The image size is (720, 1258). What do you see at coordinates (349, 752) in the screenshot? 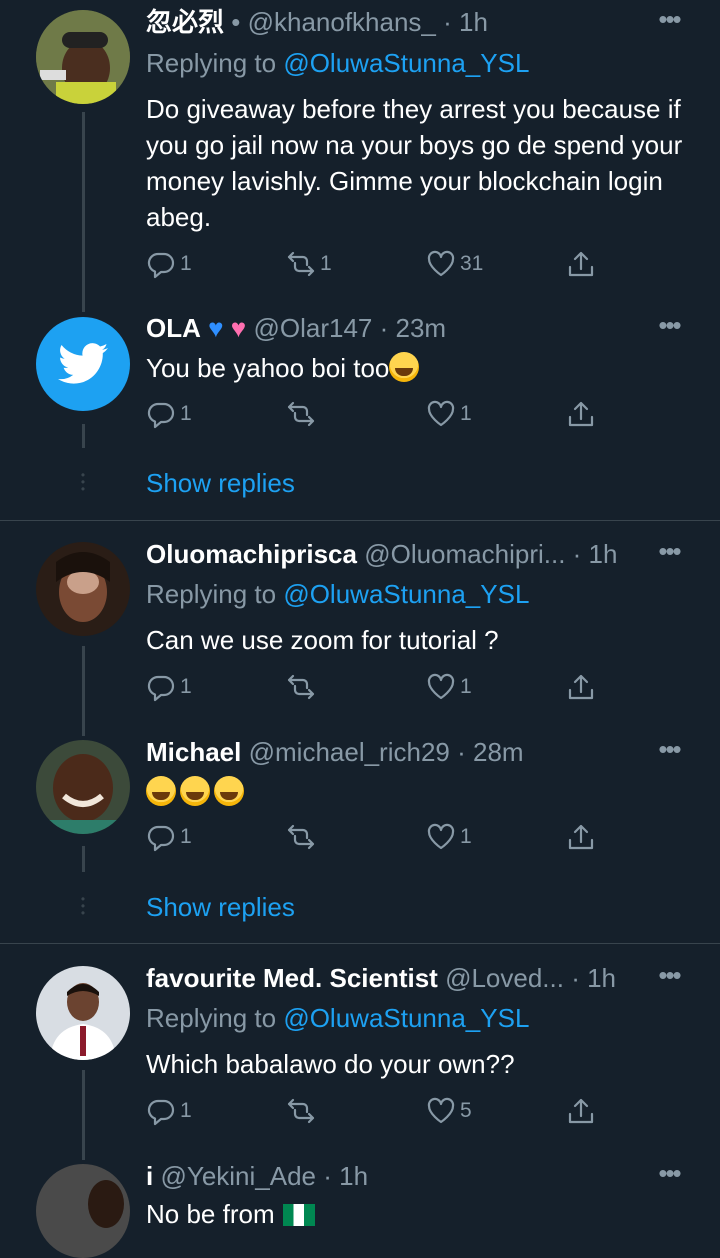
I see `handle: @michael_rich29` at bounding box center [349, 752].